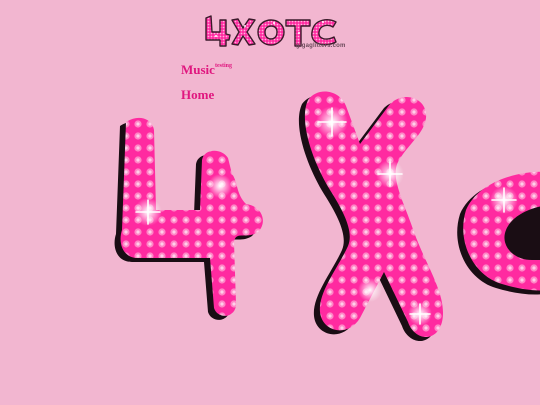 This screenshot has height=405, width=540. I want to click on nav-link-music-label: Music, so click(198, 69).